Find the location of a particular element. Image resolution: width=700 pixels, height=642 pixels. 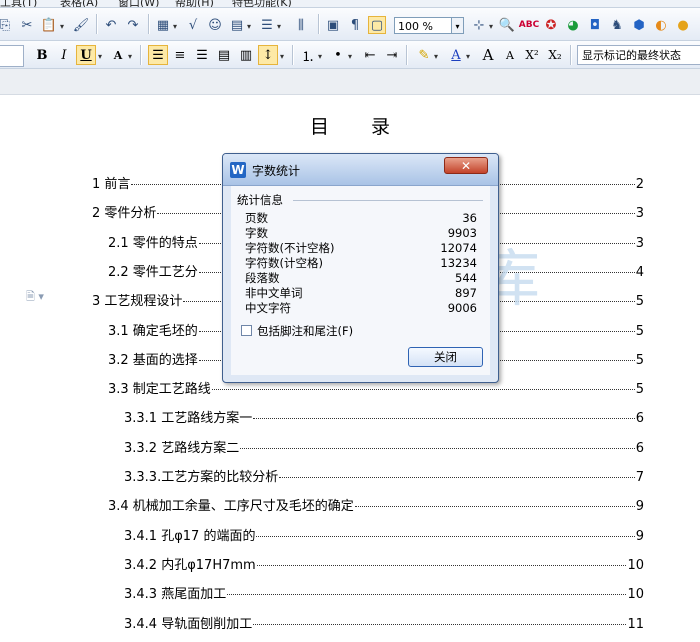

wps-logo-icon: W is located at coordinates (238, 170).